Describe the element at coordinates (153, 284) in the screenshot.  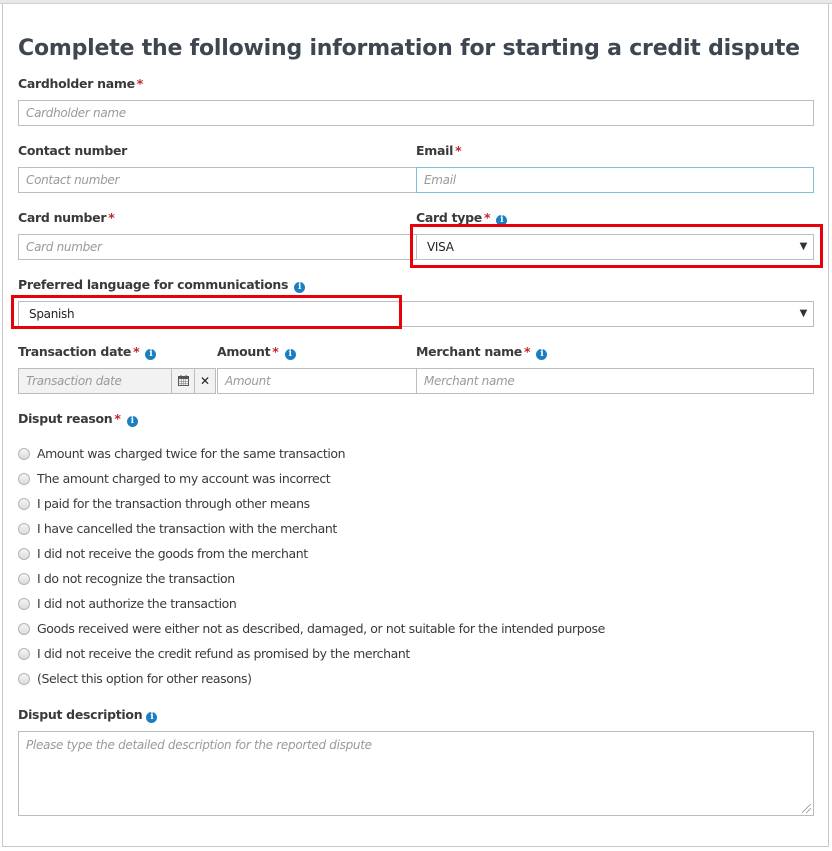
I see `preferred-language-label-text: Preferred language for communications` at that location.